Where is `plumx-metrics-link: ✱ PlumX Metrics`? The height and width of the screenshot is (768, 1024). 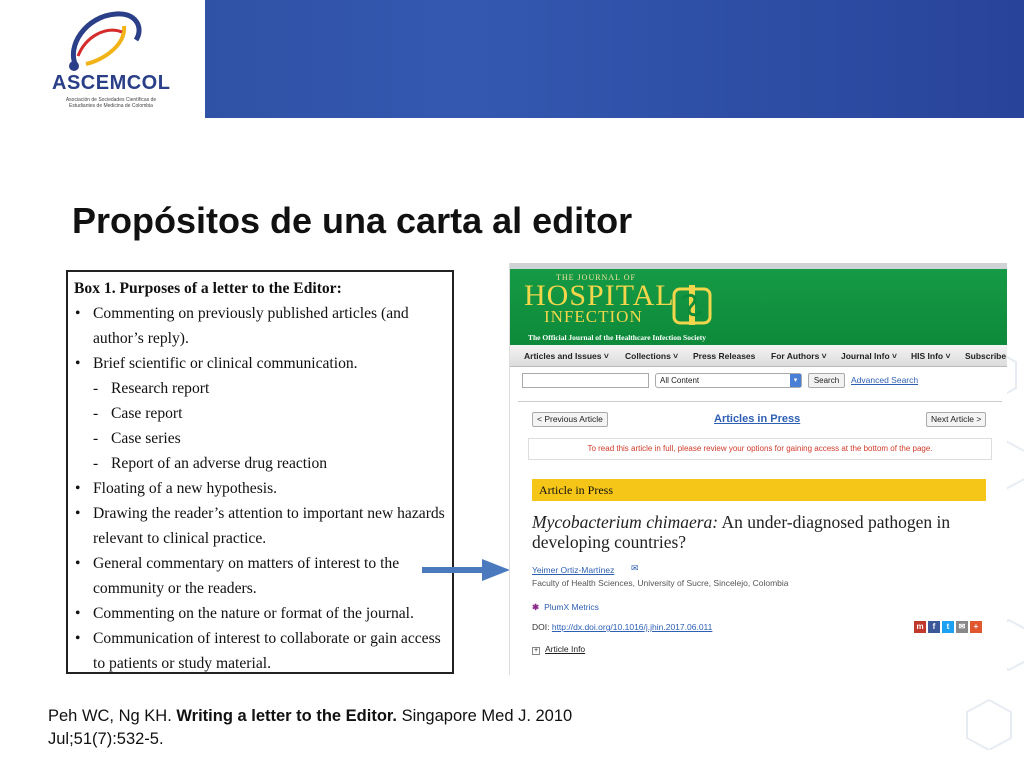
plumx-metrics-link: ✱ PlumX Metrics is located at coordinates (565, 607).